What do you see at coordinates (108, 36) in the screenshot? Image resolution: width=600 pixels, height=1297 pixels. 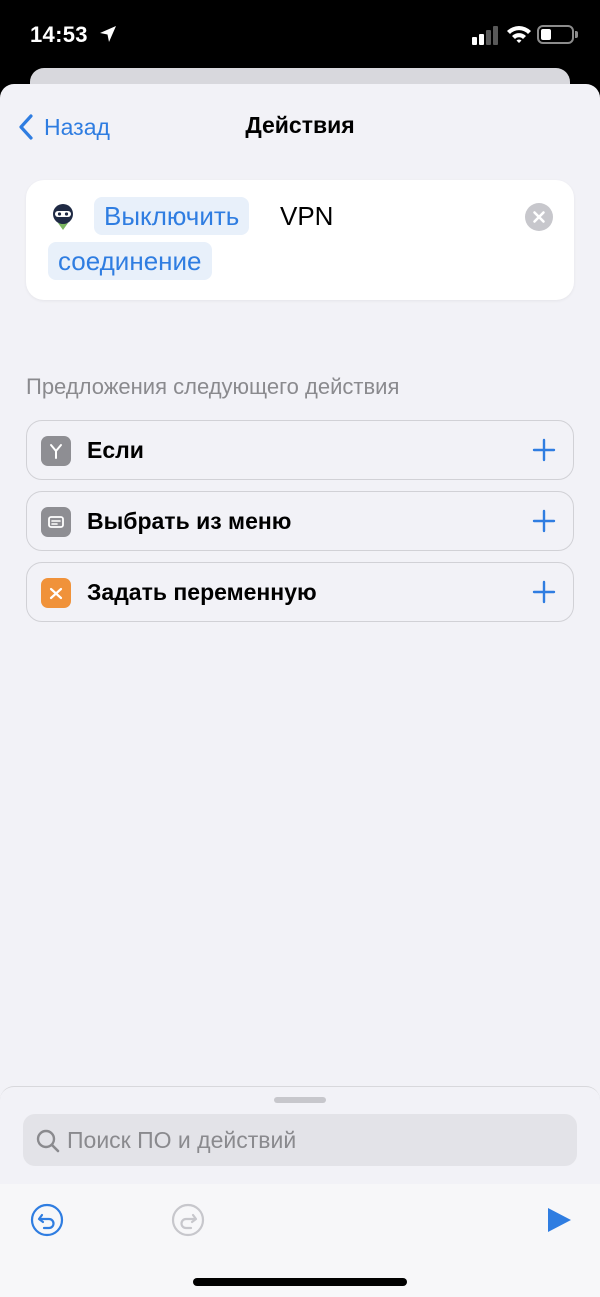 I see `location-arrow-icon` at bounding box center [108, 36].